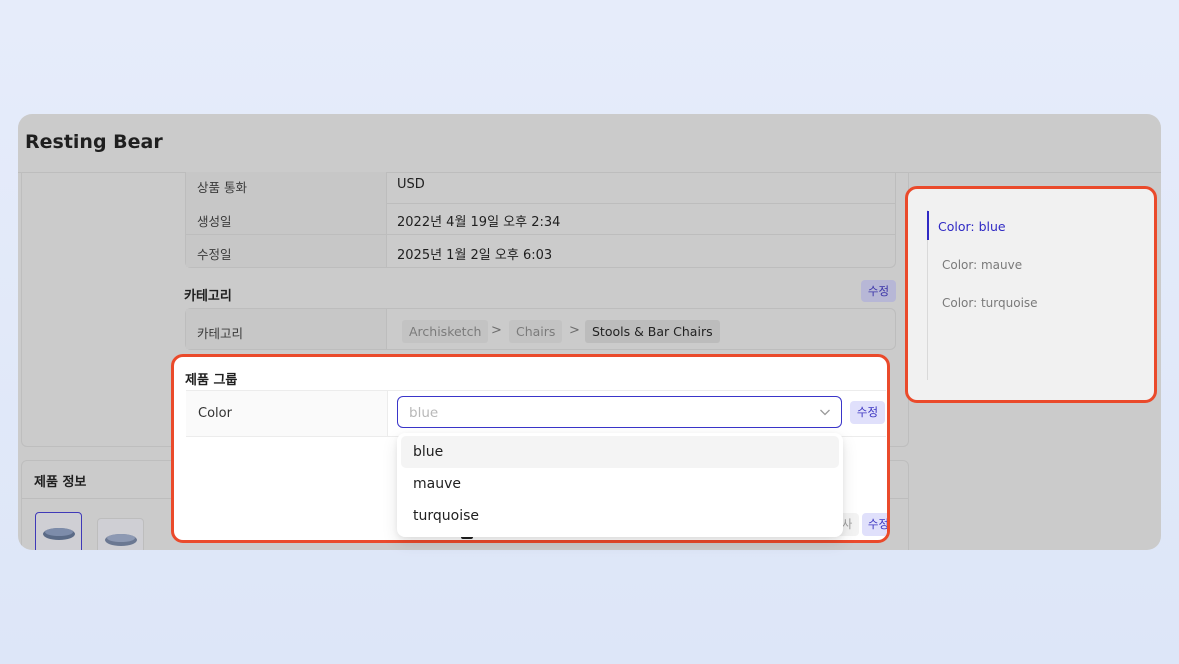 This screenshot has height=664, width=1179. Describe the element at coordinates (878, 291) in the screenshot. I see `category-edit-button: 수정` at that location.